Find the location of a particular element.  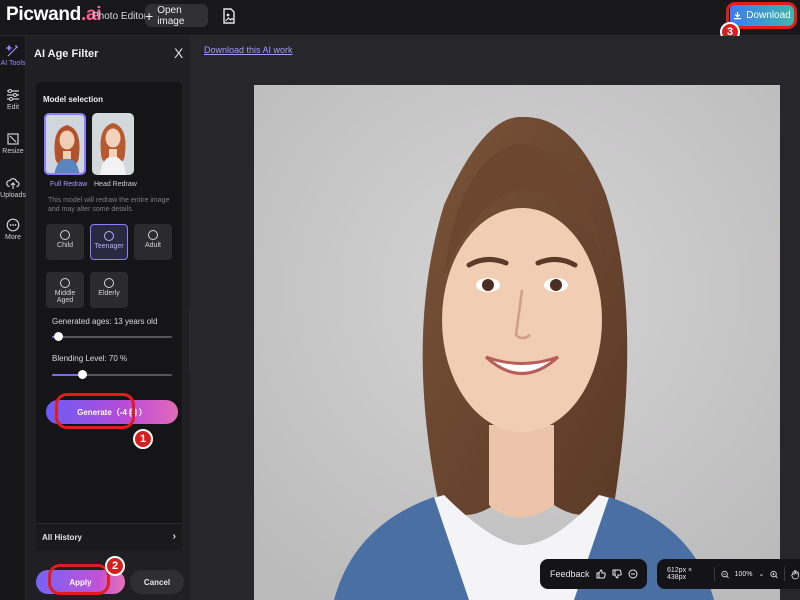

blending-level-label: Blending Level: 70 % is located at coordinates (90, 358).